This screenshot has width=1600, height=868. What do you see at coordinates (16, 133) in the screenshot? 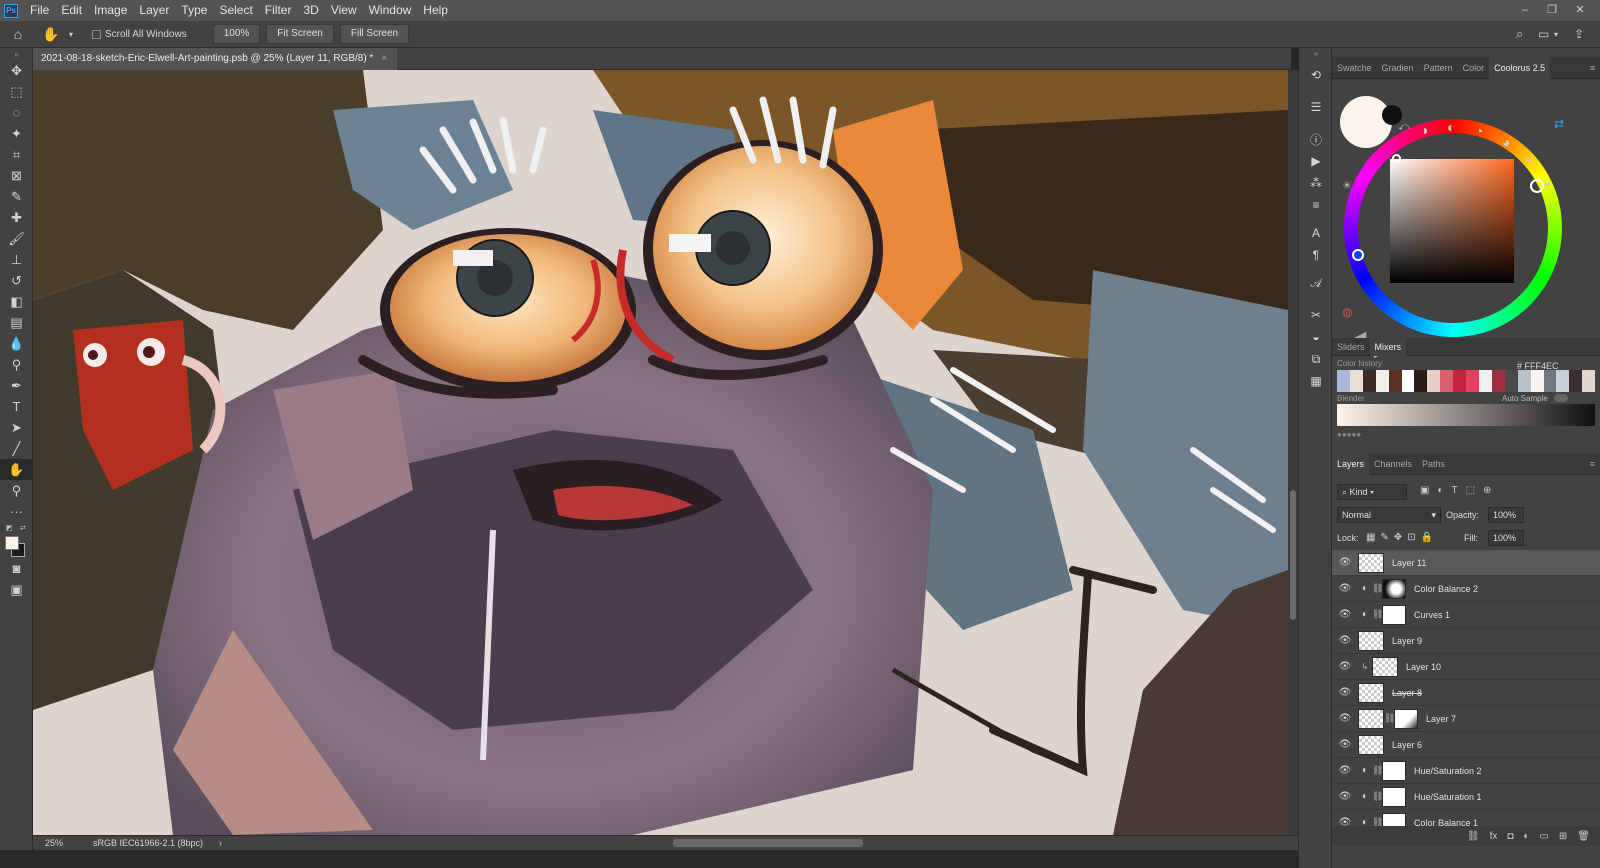
I see `magic-wand-tool-icon: ✦` at bounding box center [16, 133].